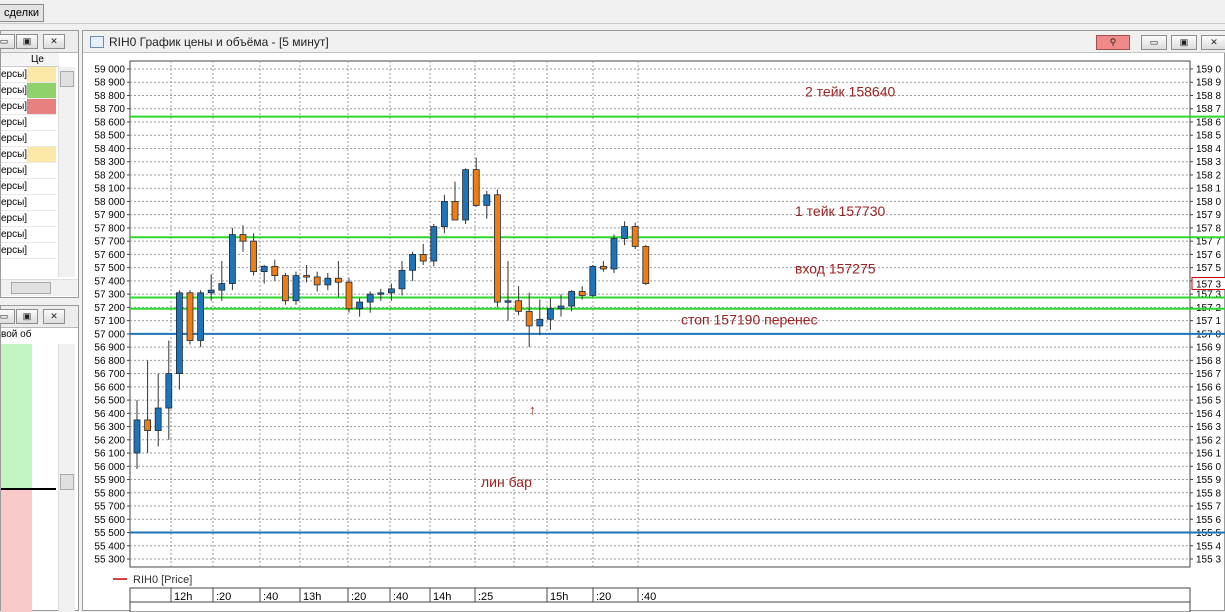  What do you see at coordinates (506, 482) in the screenshot?
I see `annotation-lin-bar: лин бар` at bounding box center [506, 482].